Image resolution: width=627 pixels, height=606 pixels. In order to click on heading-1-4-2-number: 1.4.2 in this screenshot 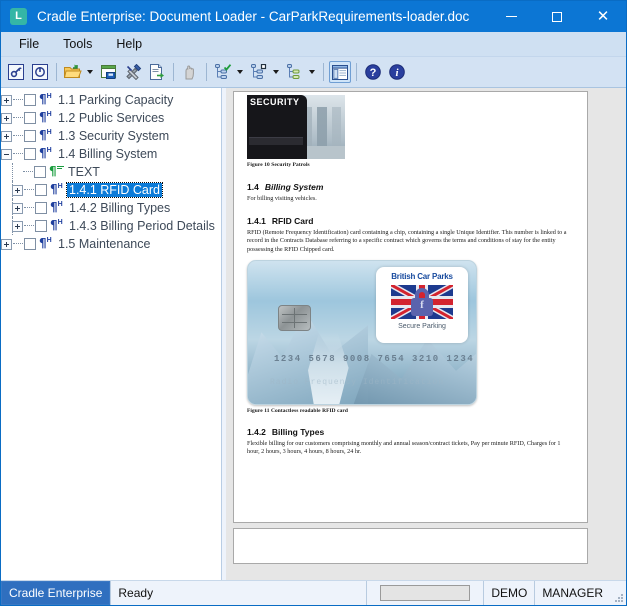, I will do `click(256, 431)`.